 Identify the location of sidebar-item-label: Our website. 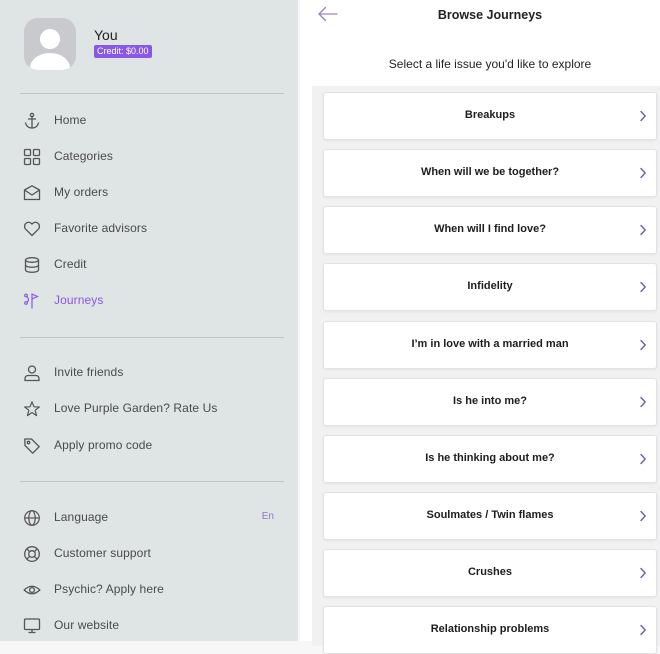
(87, 625).